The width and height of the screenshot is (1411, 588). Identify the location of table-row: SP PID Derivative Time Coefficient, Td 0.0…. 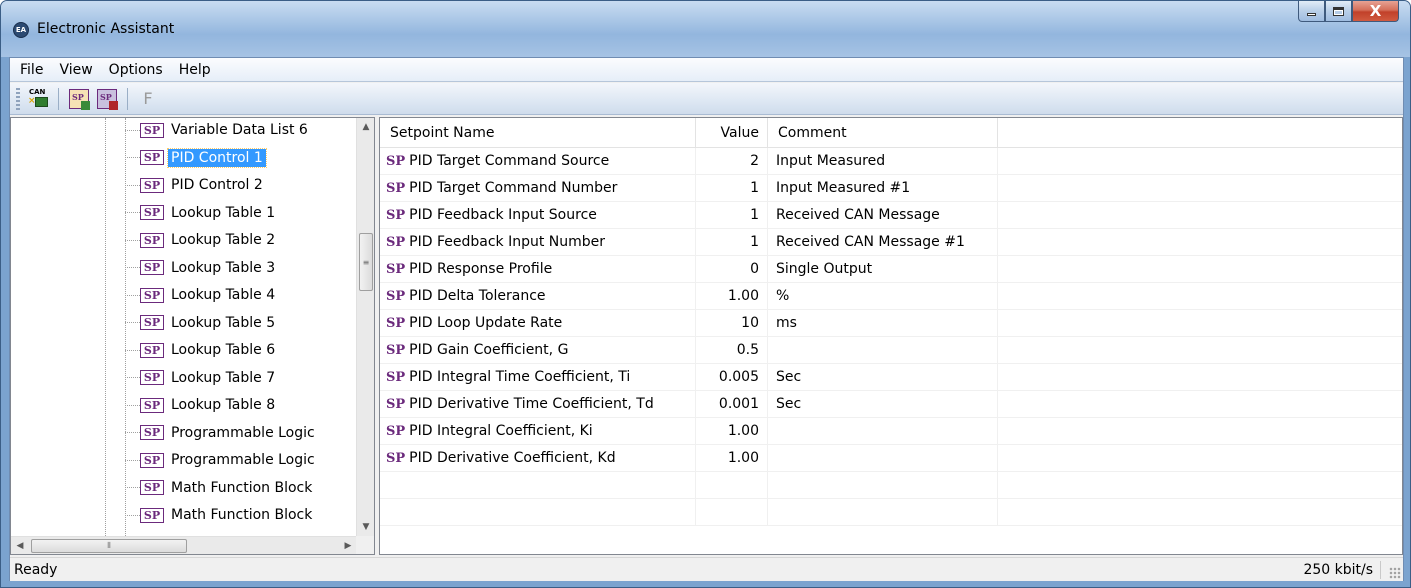
(891, 404).